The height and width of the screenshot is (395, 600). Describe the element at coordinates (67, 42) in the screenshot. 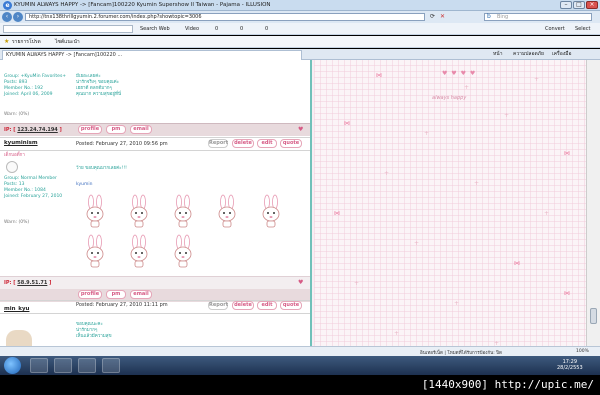

I see `suggested-sites-button: ไซต์แนะนำ` at that location.